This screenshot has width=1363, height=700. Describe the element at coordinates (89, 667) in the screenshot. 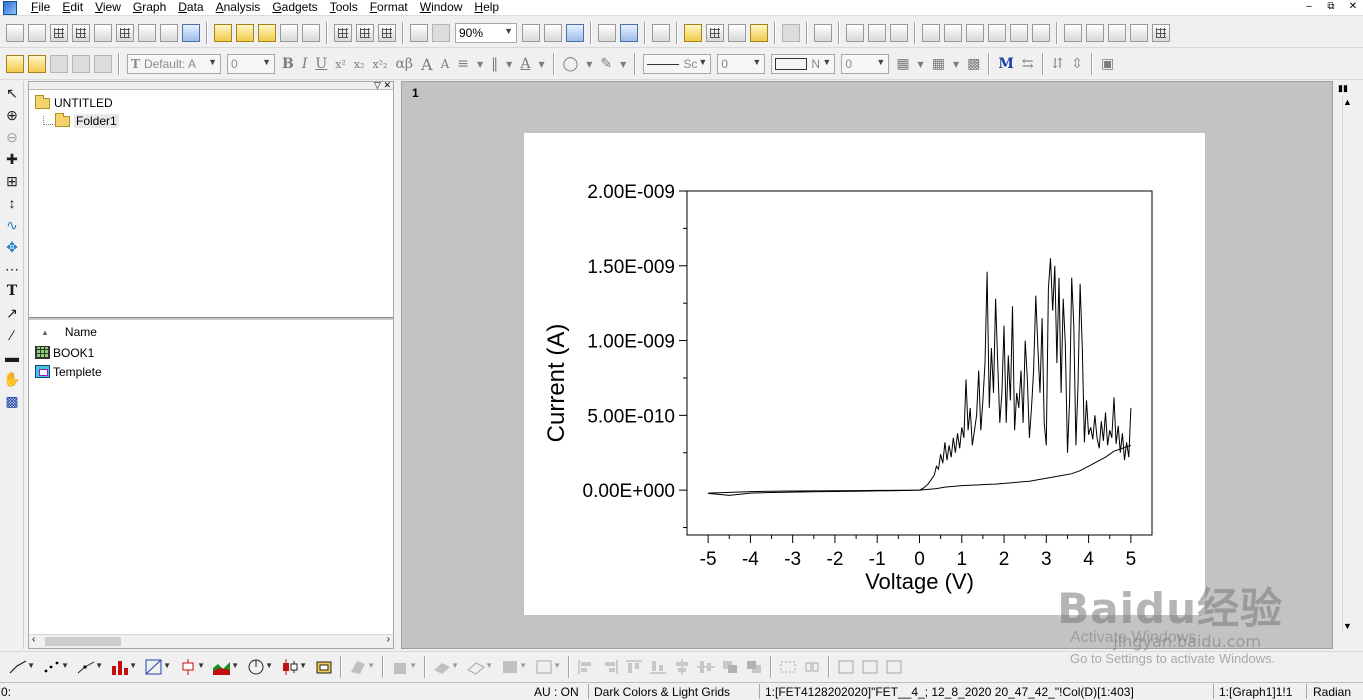

I see `line-symbol-plot-button: ▼` at that location.